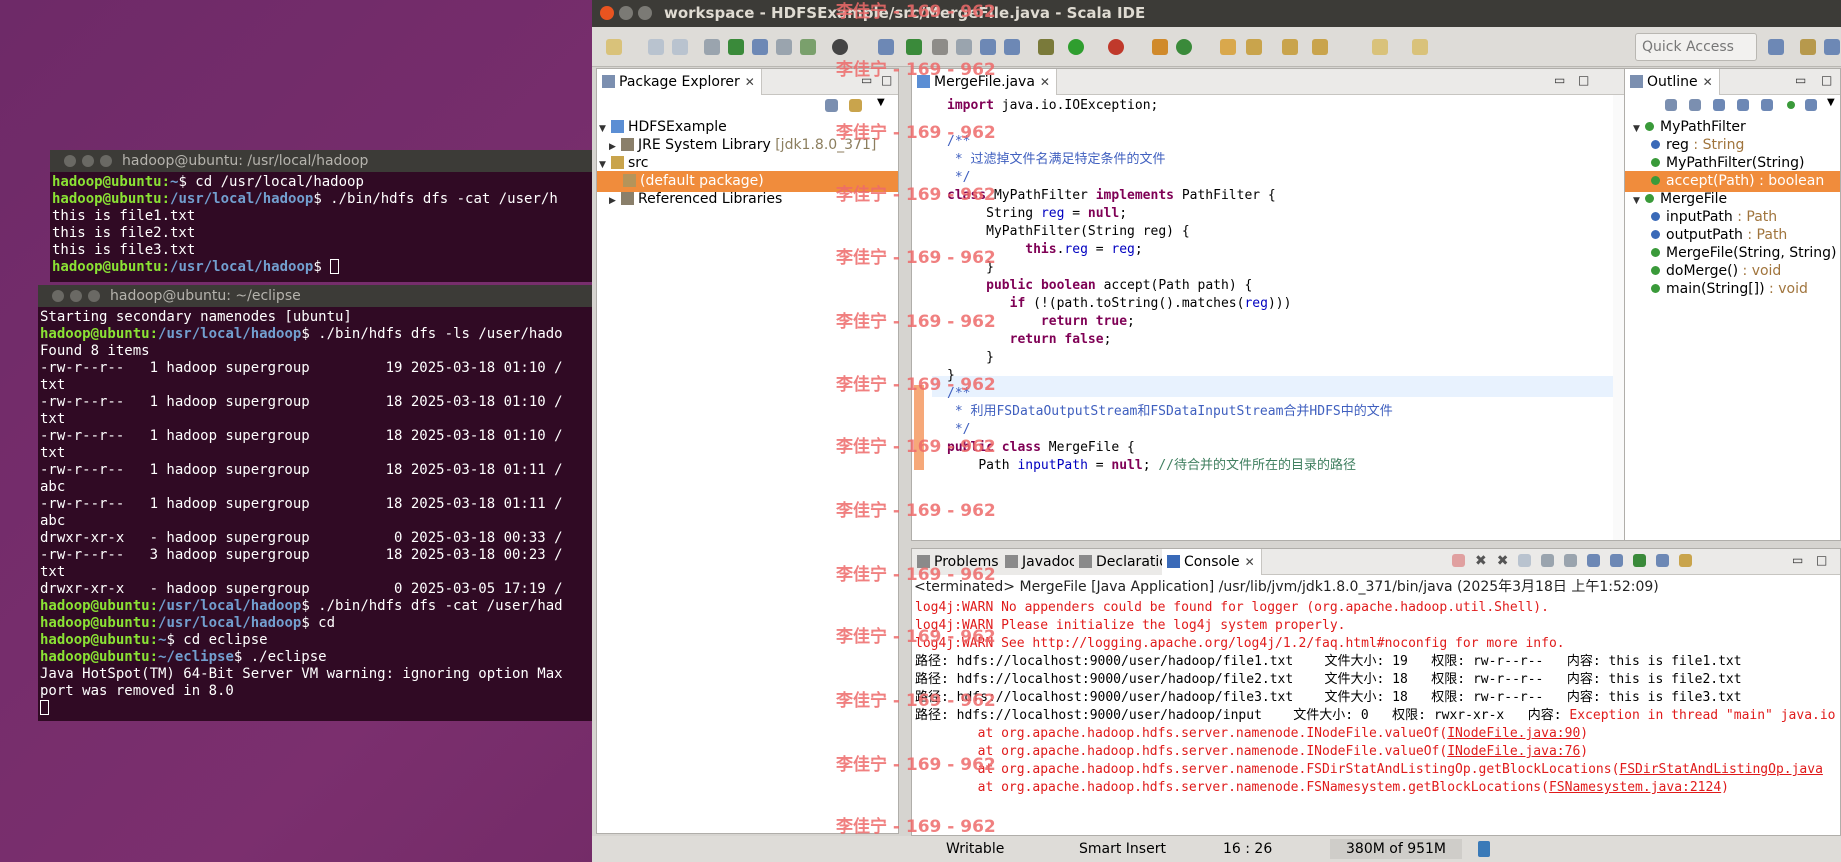 This screenshot has width=1841, height=862. I want to click on expand-arrow-icon: ▶, so click(615, 201).